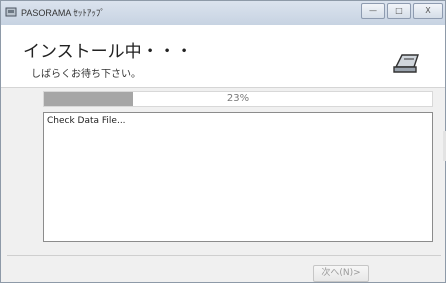 The height and width of the screenshot is (283, 446). I want to click on progress-percent: 23%, so click(238, 98).